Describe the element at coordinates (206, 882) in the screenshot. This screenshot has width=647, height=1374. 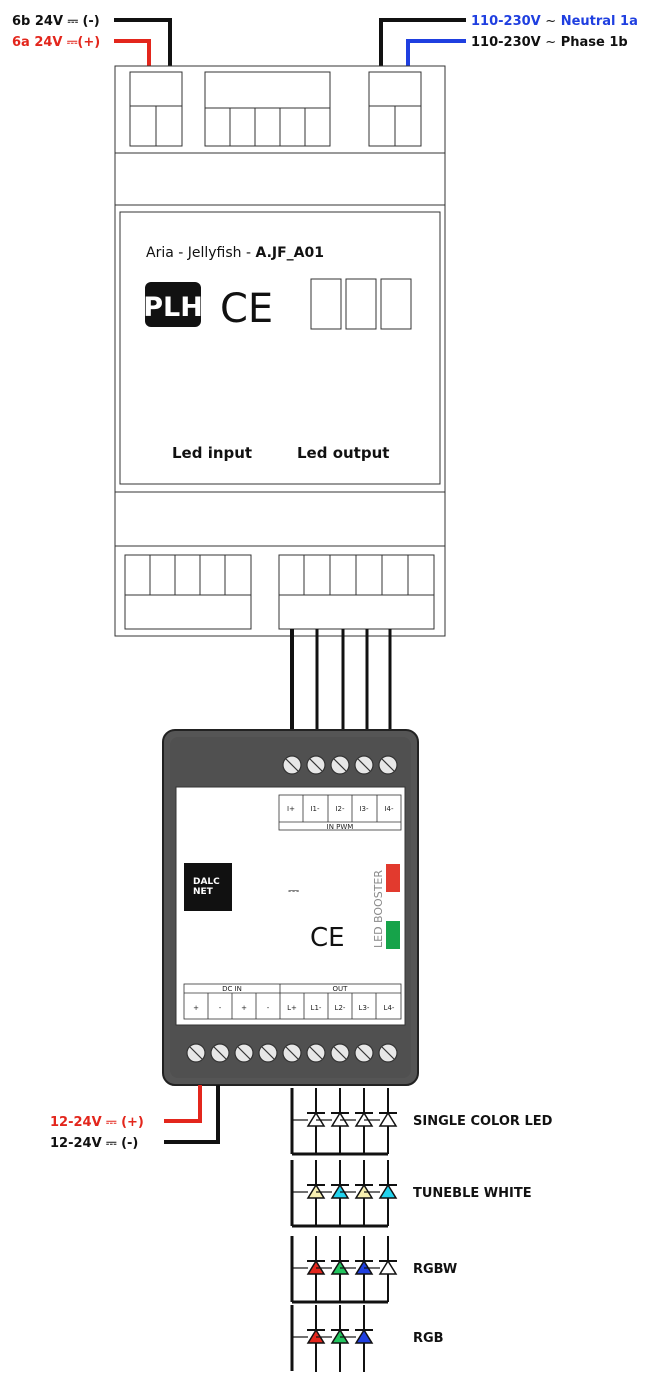
I see `svg-text: DALC` at that location.